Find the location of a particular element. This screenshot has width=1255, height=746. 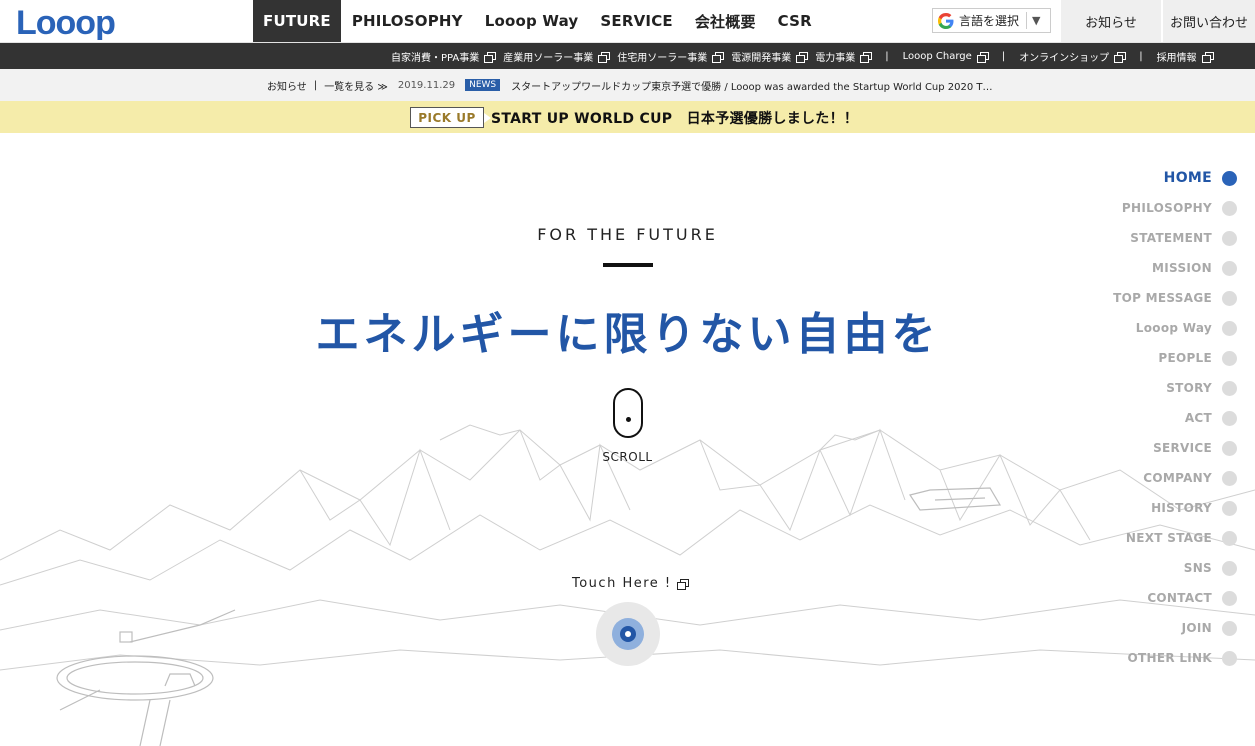

sub-nav-label: 電力事業 is located at coordinates (835, 58).